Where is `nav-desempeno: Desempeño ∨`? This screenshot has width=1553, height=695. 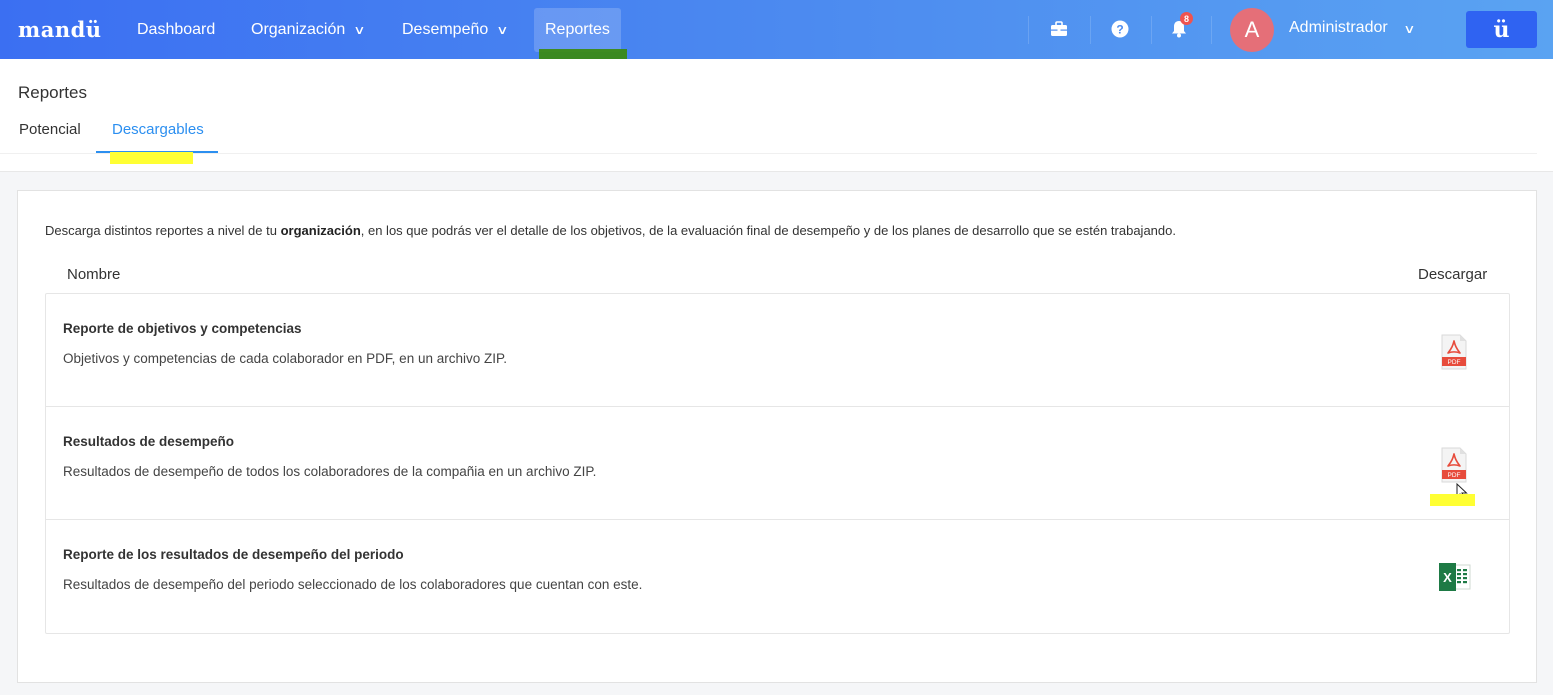 nav-desempeno: Desempeño ∨ is located at coordinates (454, 30).